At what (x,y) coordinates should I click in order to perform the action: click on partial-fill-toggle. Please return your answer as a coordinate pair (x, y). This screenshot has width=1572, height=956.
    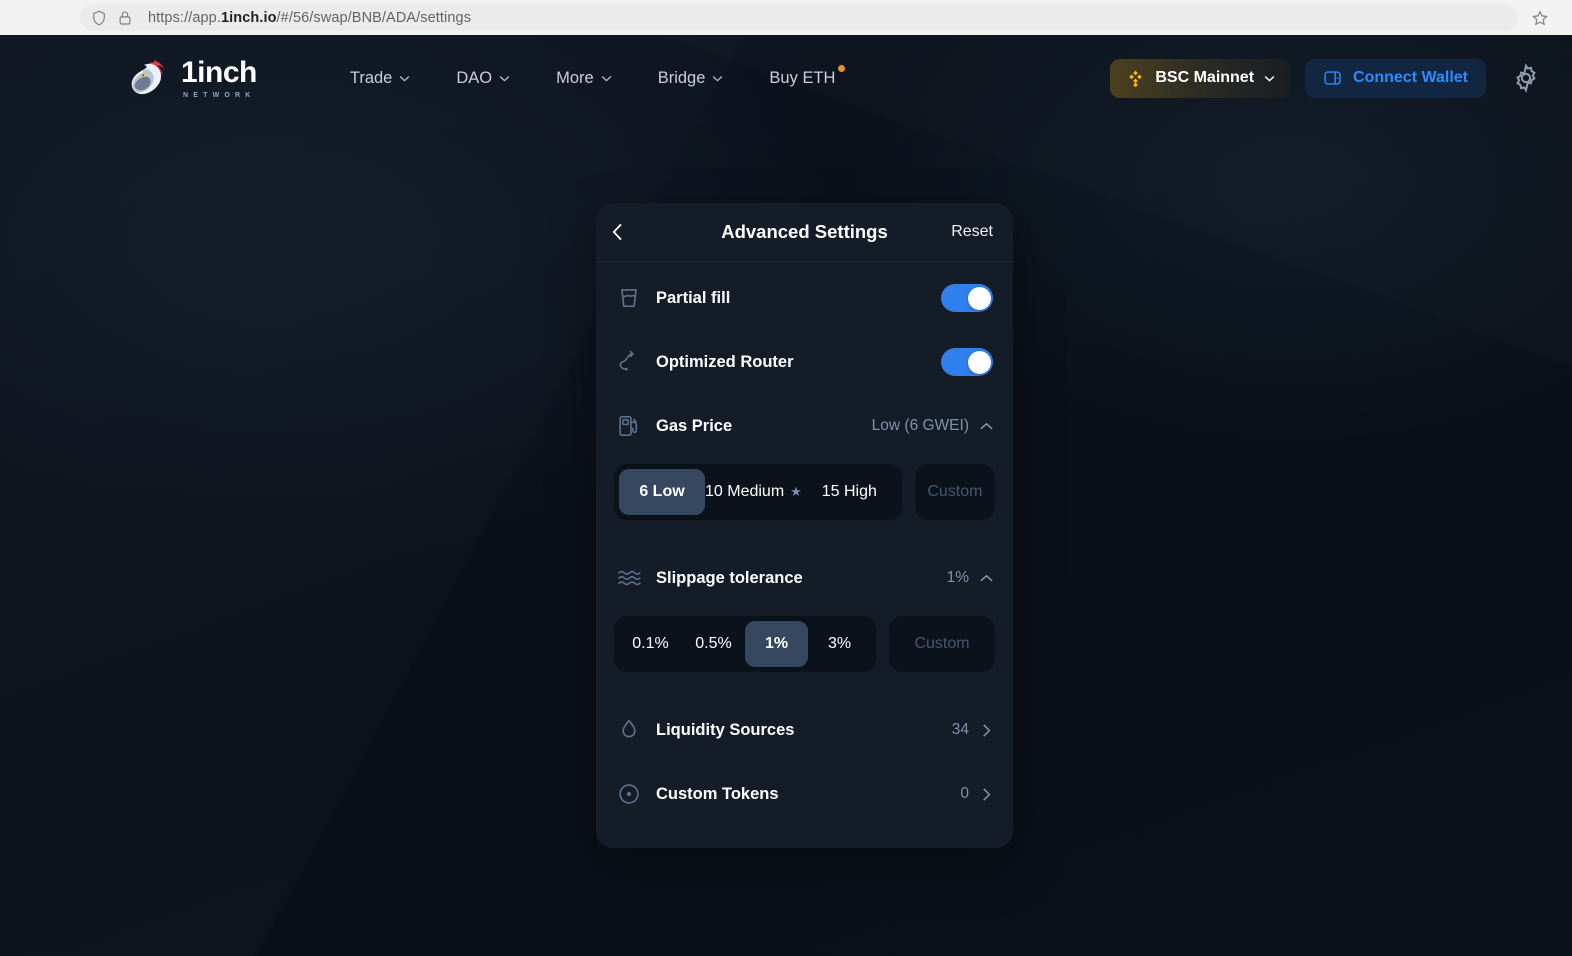
    Looking at the image, I should click on (967, 298).